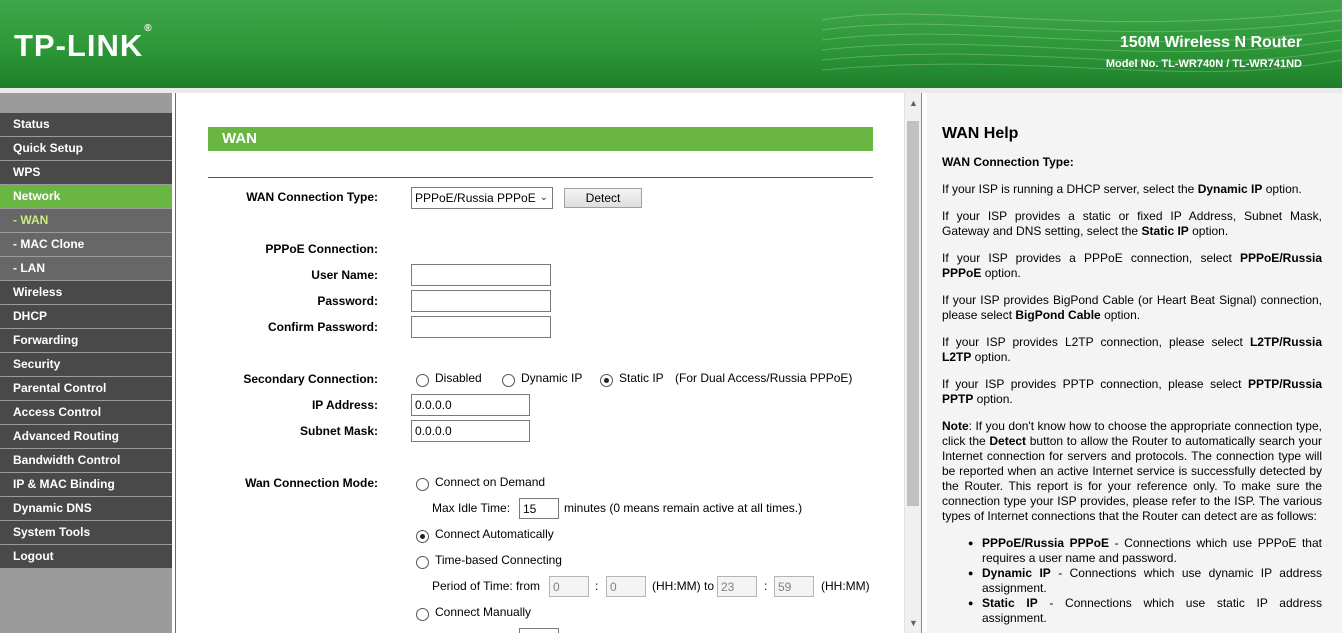 This screenshot has width=1342, height=633. Describe the element at coordinates (86, 197) in the screenshot. I see `sidebar-item-network: Network` at that location.